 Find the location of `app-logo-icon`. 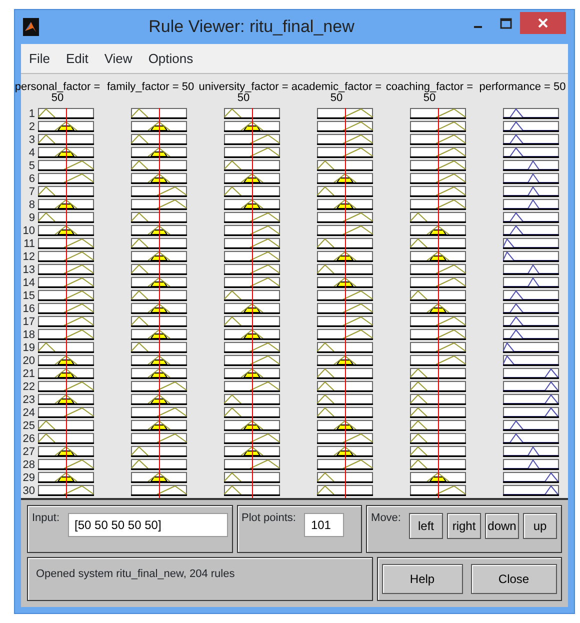

app-logo-icon is located at coordinates (31, 27).